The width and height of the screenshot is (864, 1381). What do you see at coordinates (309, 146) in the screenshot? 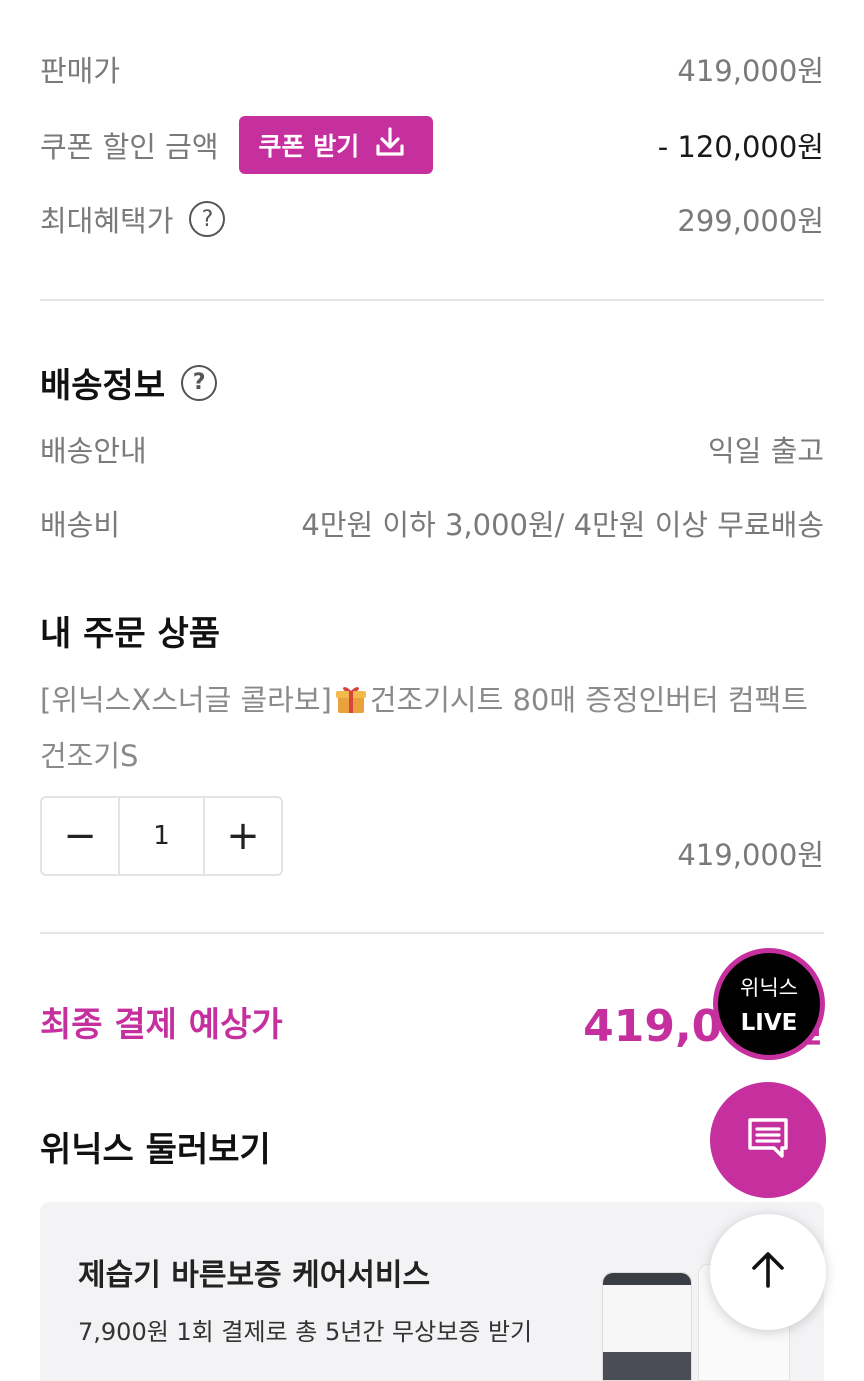
I see `coupon-button-label: 쿠폰 받기` at bounding box center [309, 146].